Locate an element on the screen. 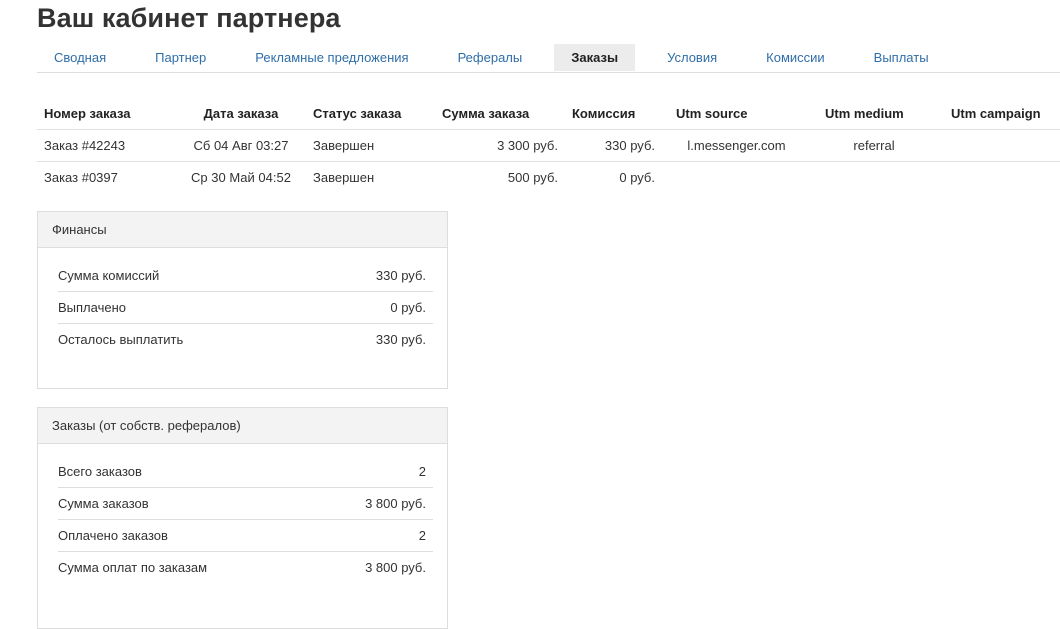 This screenshot has width=1060, height=629. finance-remaining-value: 330 руб. is located at coordinates (400, 339).